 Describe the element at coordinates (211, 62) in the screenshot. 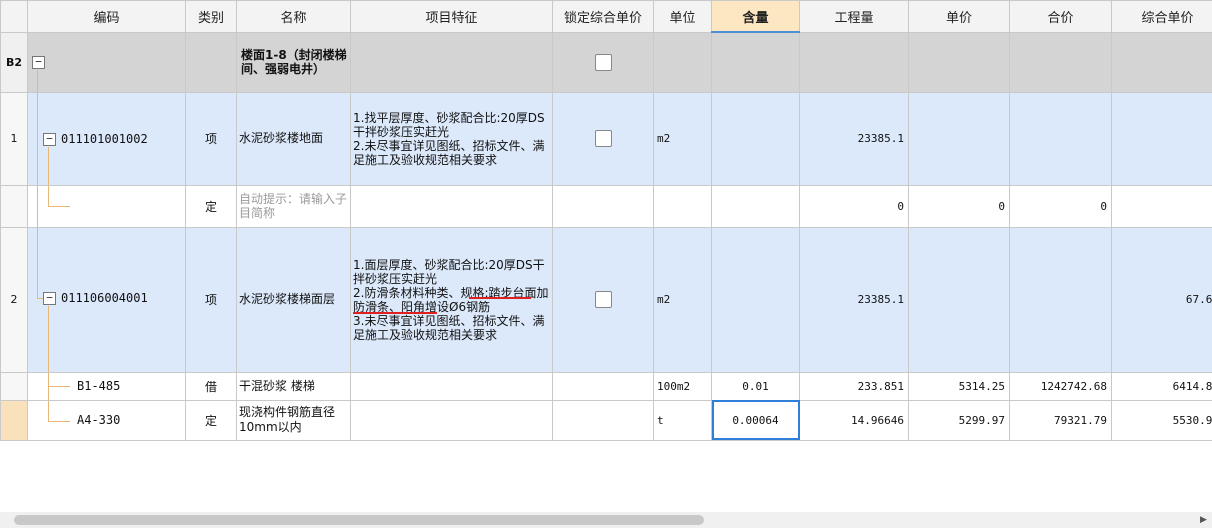

I see `category-cell` at that location.